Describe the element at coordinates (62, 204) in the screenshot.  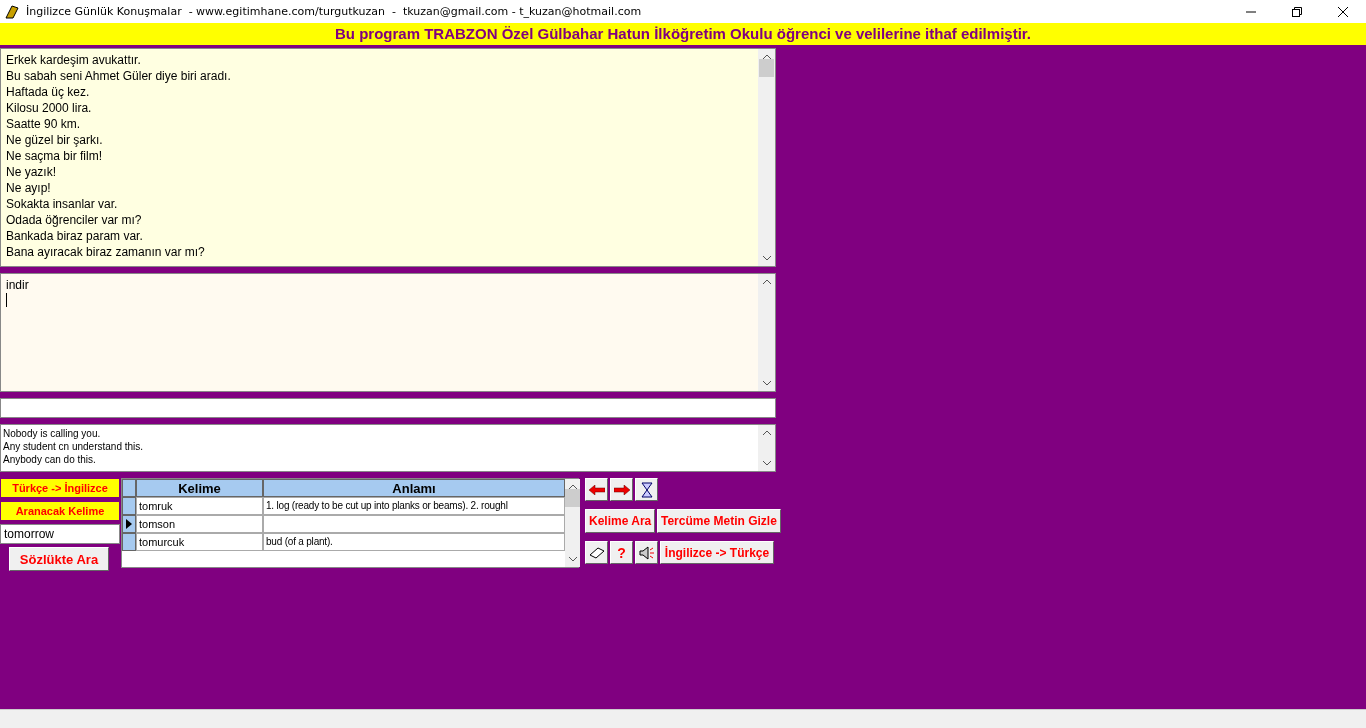
I see `sentence-line: Sokakta insanlar var.` at that location.